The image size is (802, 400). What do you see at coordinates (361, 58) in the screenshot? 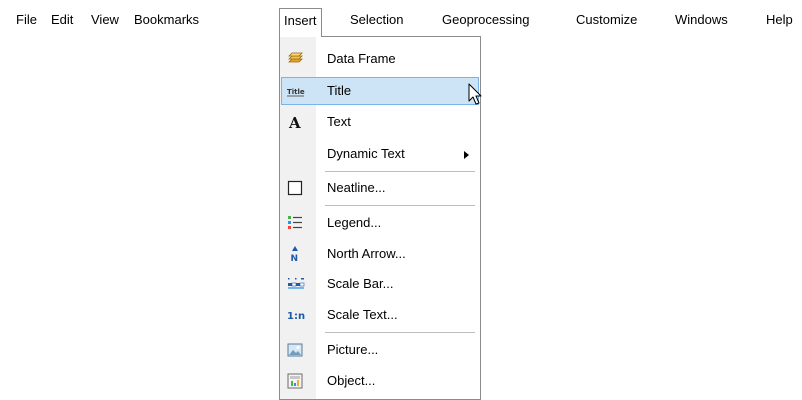
I see `menu-item-label: Data Frame` at bounding box center [361, 58].